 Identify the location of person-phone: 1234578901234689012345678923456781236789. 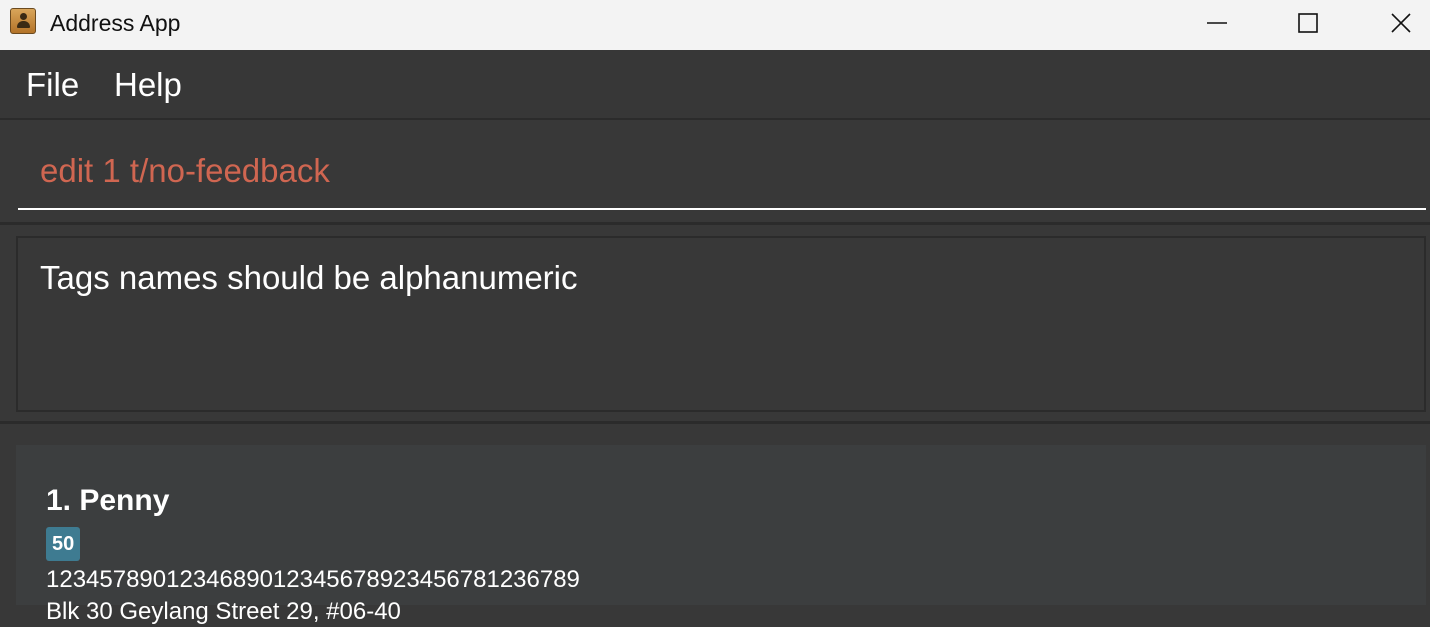
(313, 579).